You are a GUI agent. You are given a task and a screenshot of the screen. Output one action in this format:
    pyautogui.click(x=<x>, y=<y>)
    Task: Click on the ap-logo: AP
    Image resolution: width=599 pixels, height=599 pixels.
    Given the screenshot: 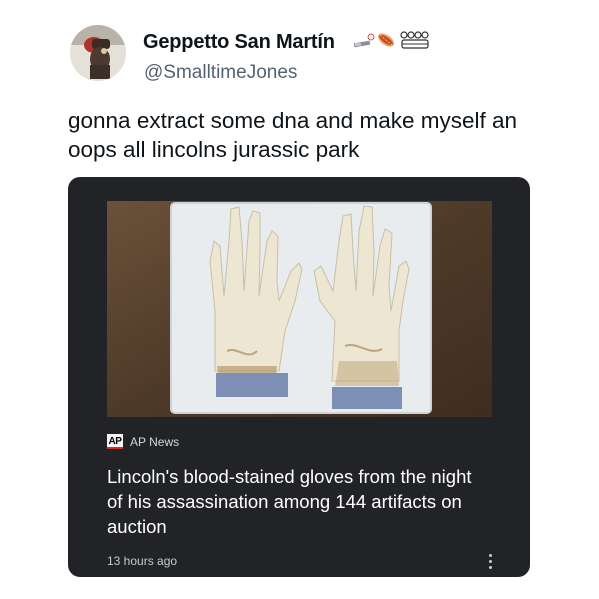 What is the action you would take?
    pyautogui.click(x=115, y=441)
    